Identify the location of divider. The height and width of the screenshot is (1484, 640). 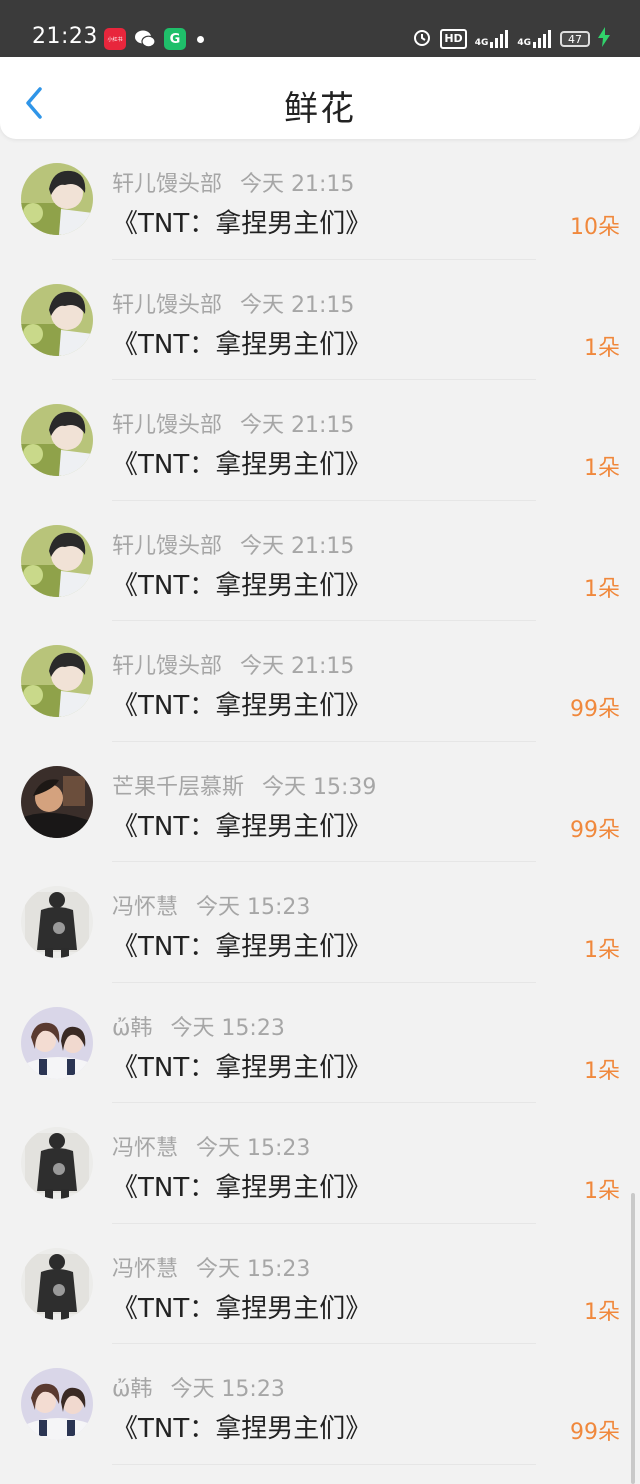
(324, 1464).